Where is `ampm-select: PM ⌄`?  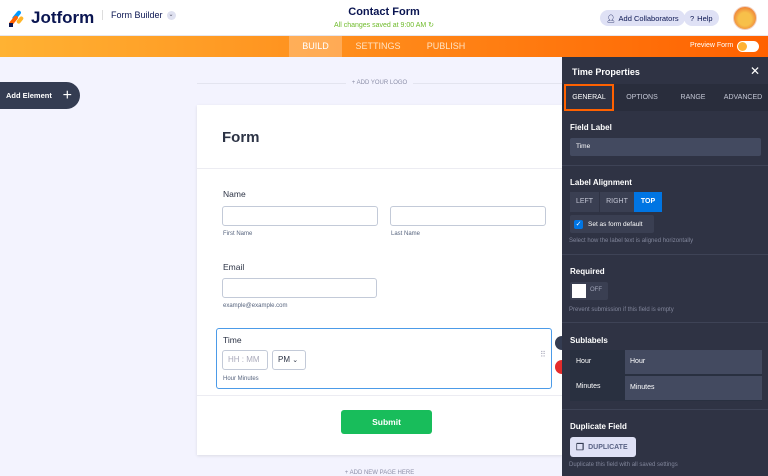
ampm-select: PM ⌄ is located at coordinates (289, 360).